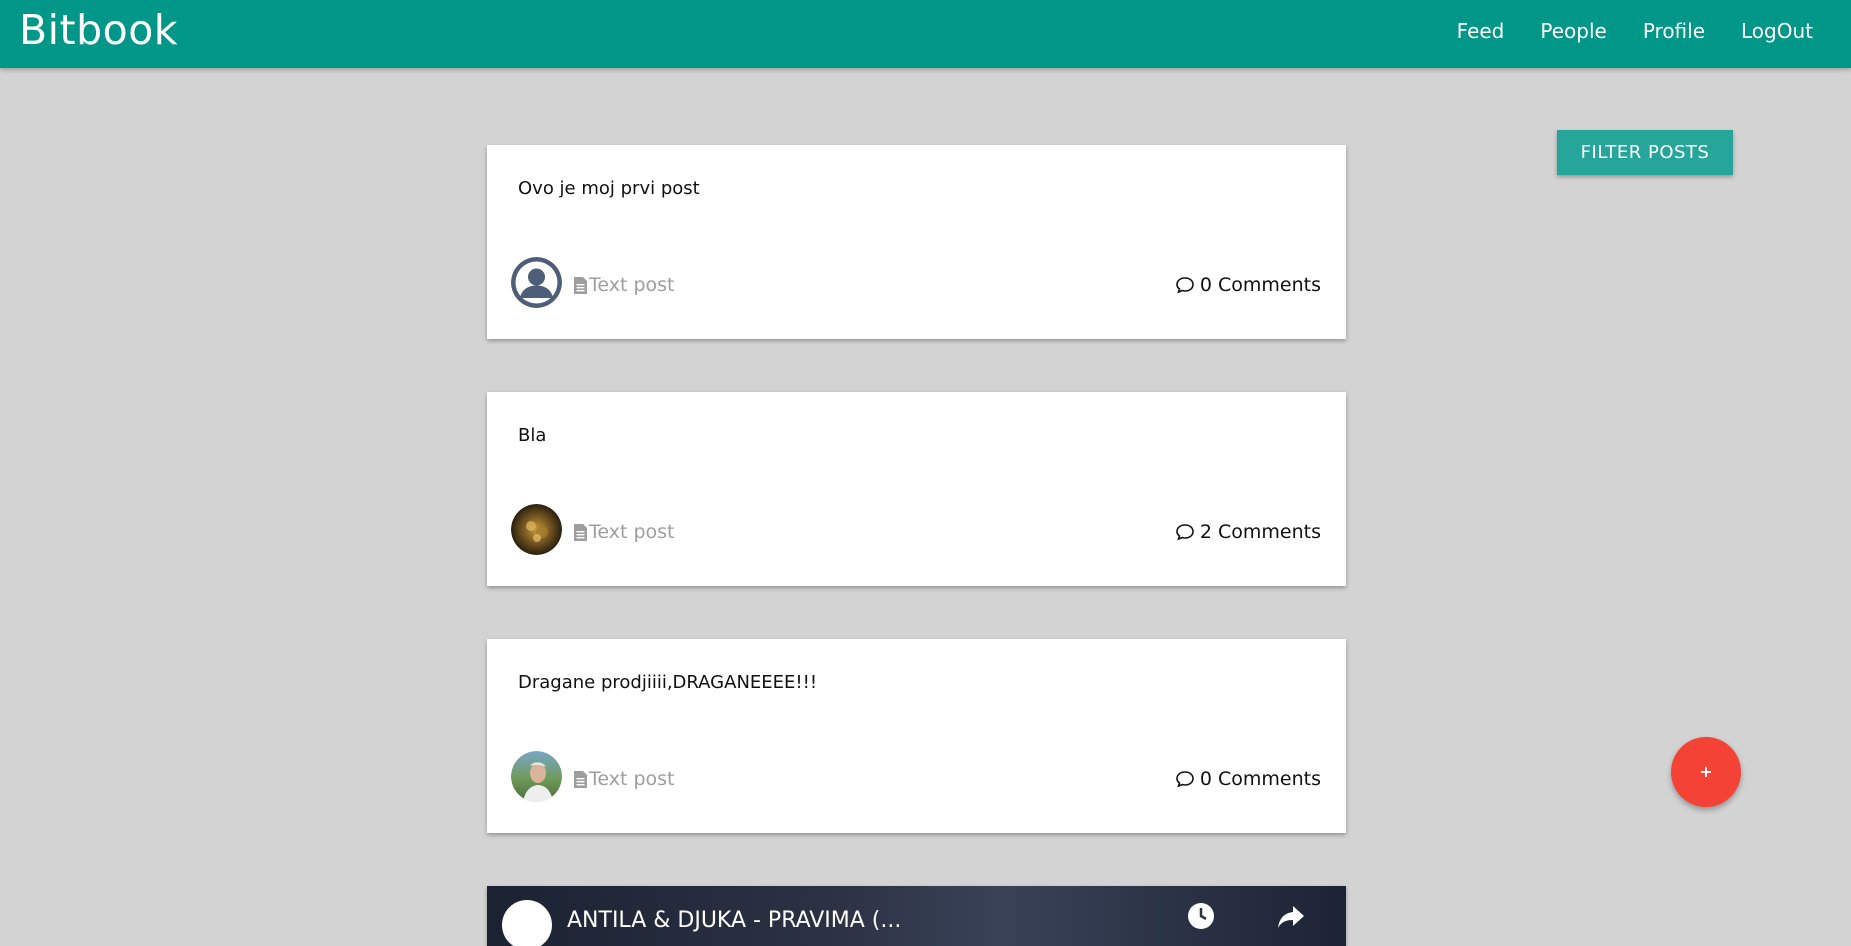 The image size is (1851, 946). Describe the element at coordinates (916, 242) in the screenshot. I see `post-card: Ovo je moj prvi post Text post 0 Comment` at that location.